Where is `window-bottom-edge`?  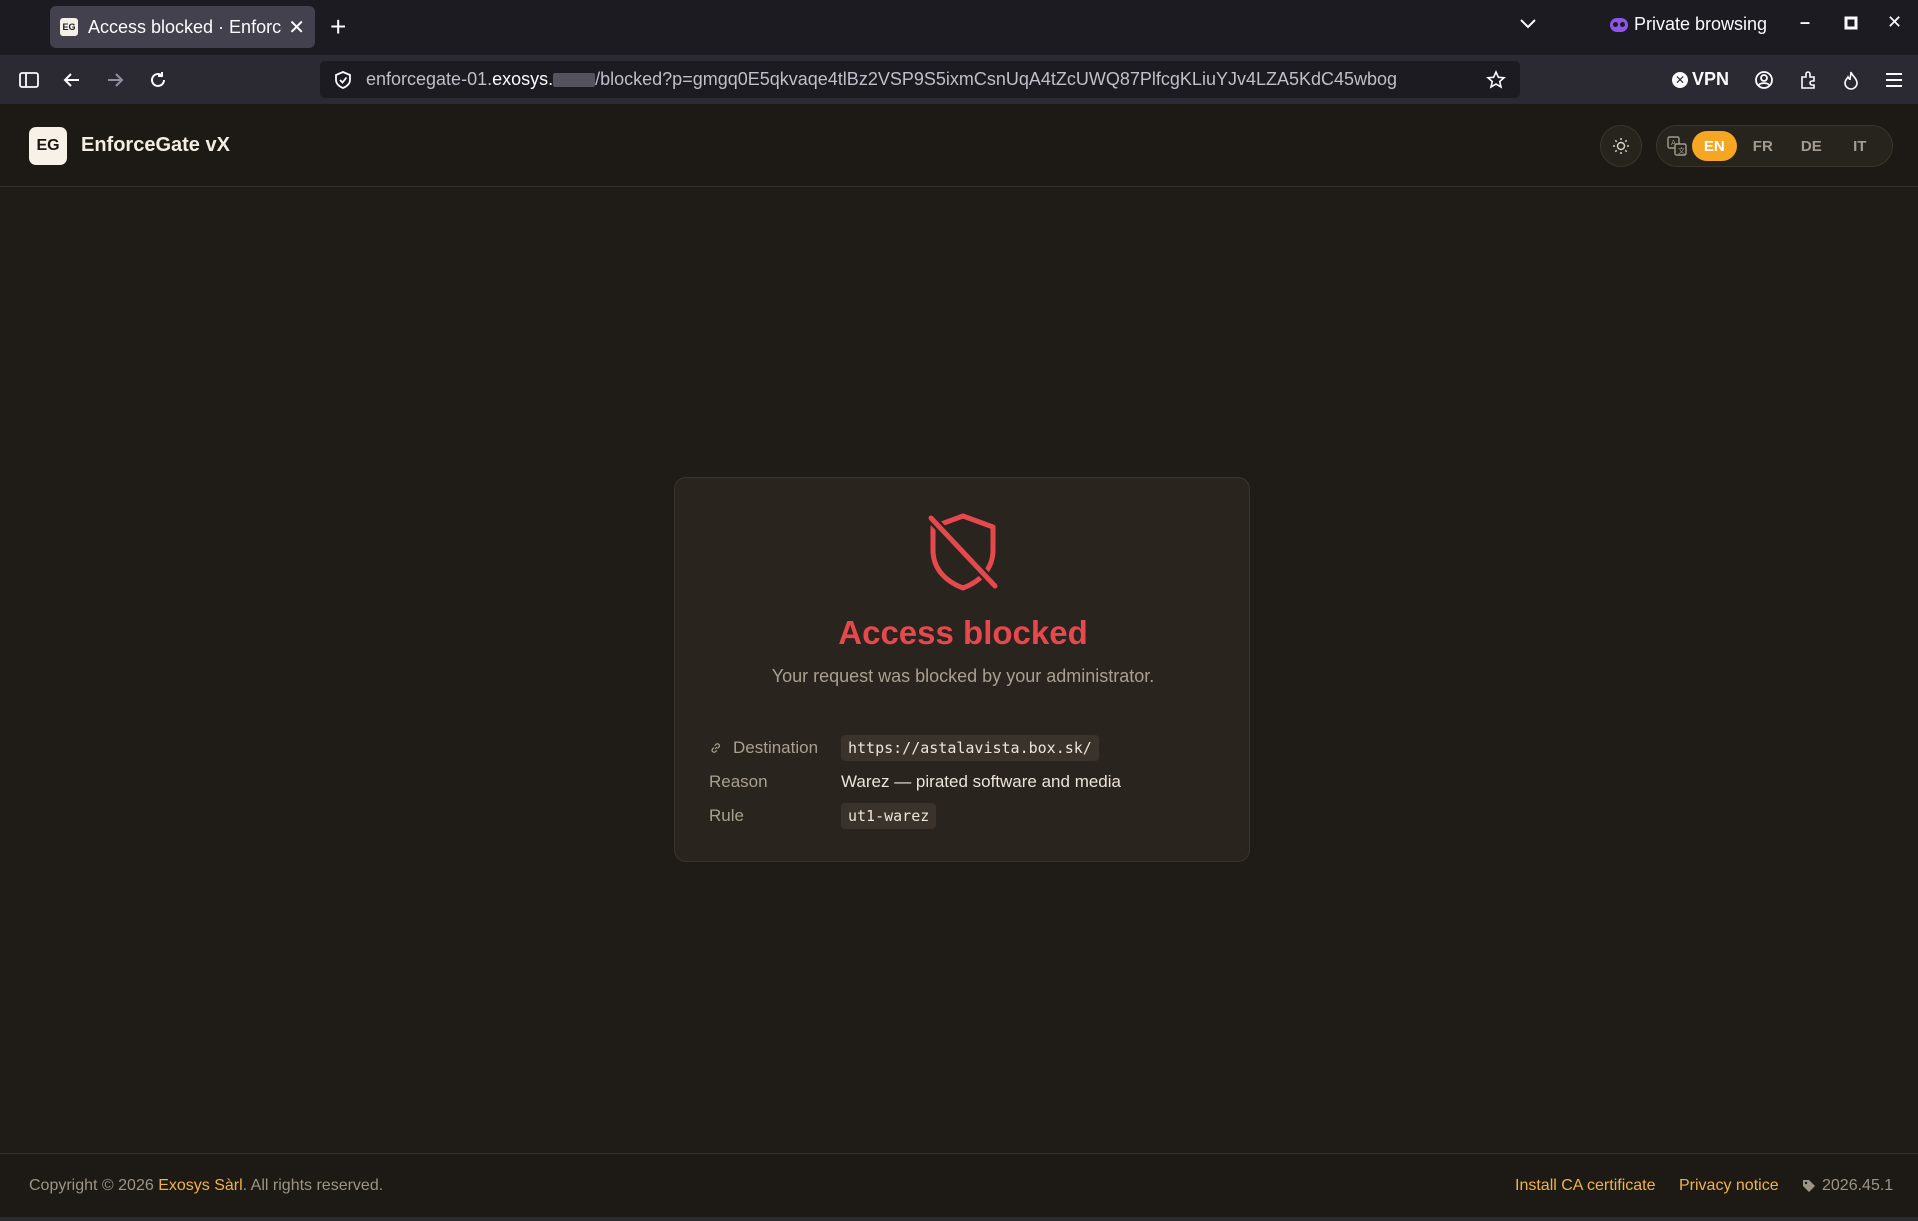 window-bottom-edge is located at coordinates (959, 1219).